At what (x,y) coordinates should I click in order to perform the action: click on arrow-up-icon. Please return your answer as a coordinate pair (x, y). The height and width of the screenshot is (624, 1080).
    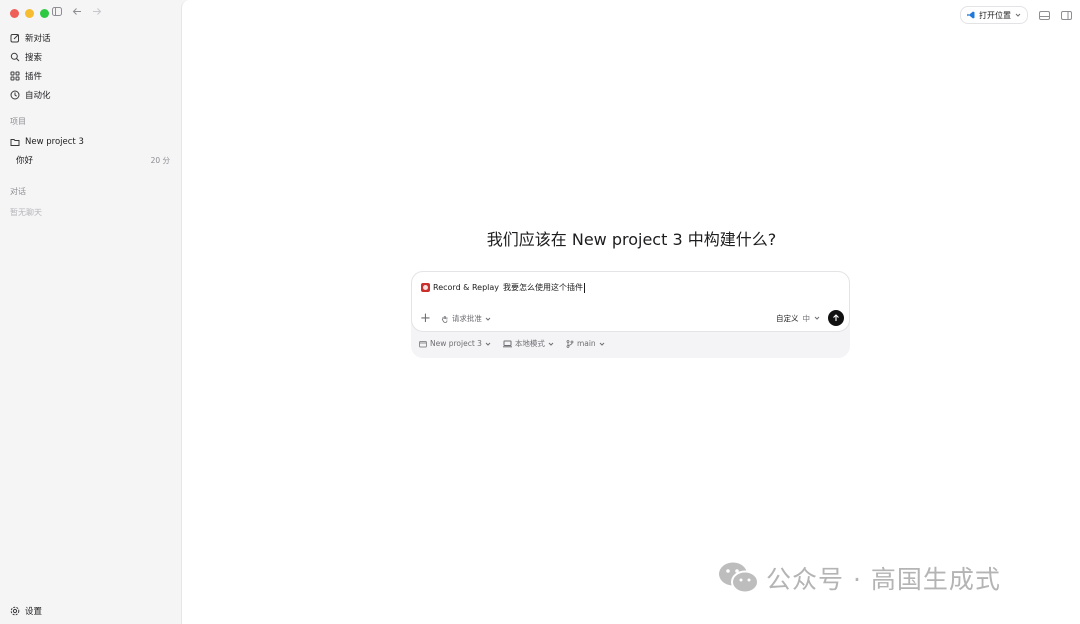
    Looking at the image, I should click on (836, 317).